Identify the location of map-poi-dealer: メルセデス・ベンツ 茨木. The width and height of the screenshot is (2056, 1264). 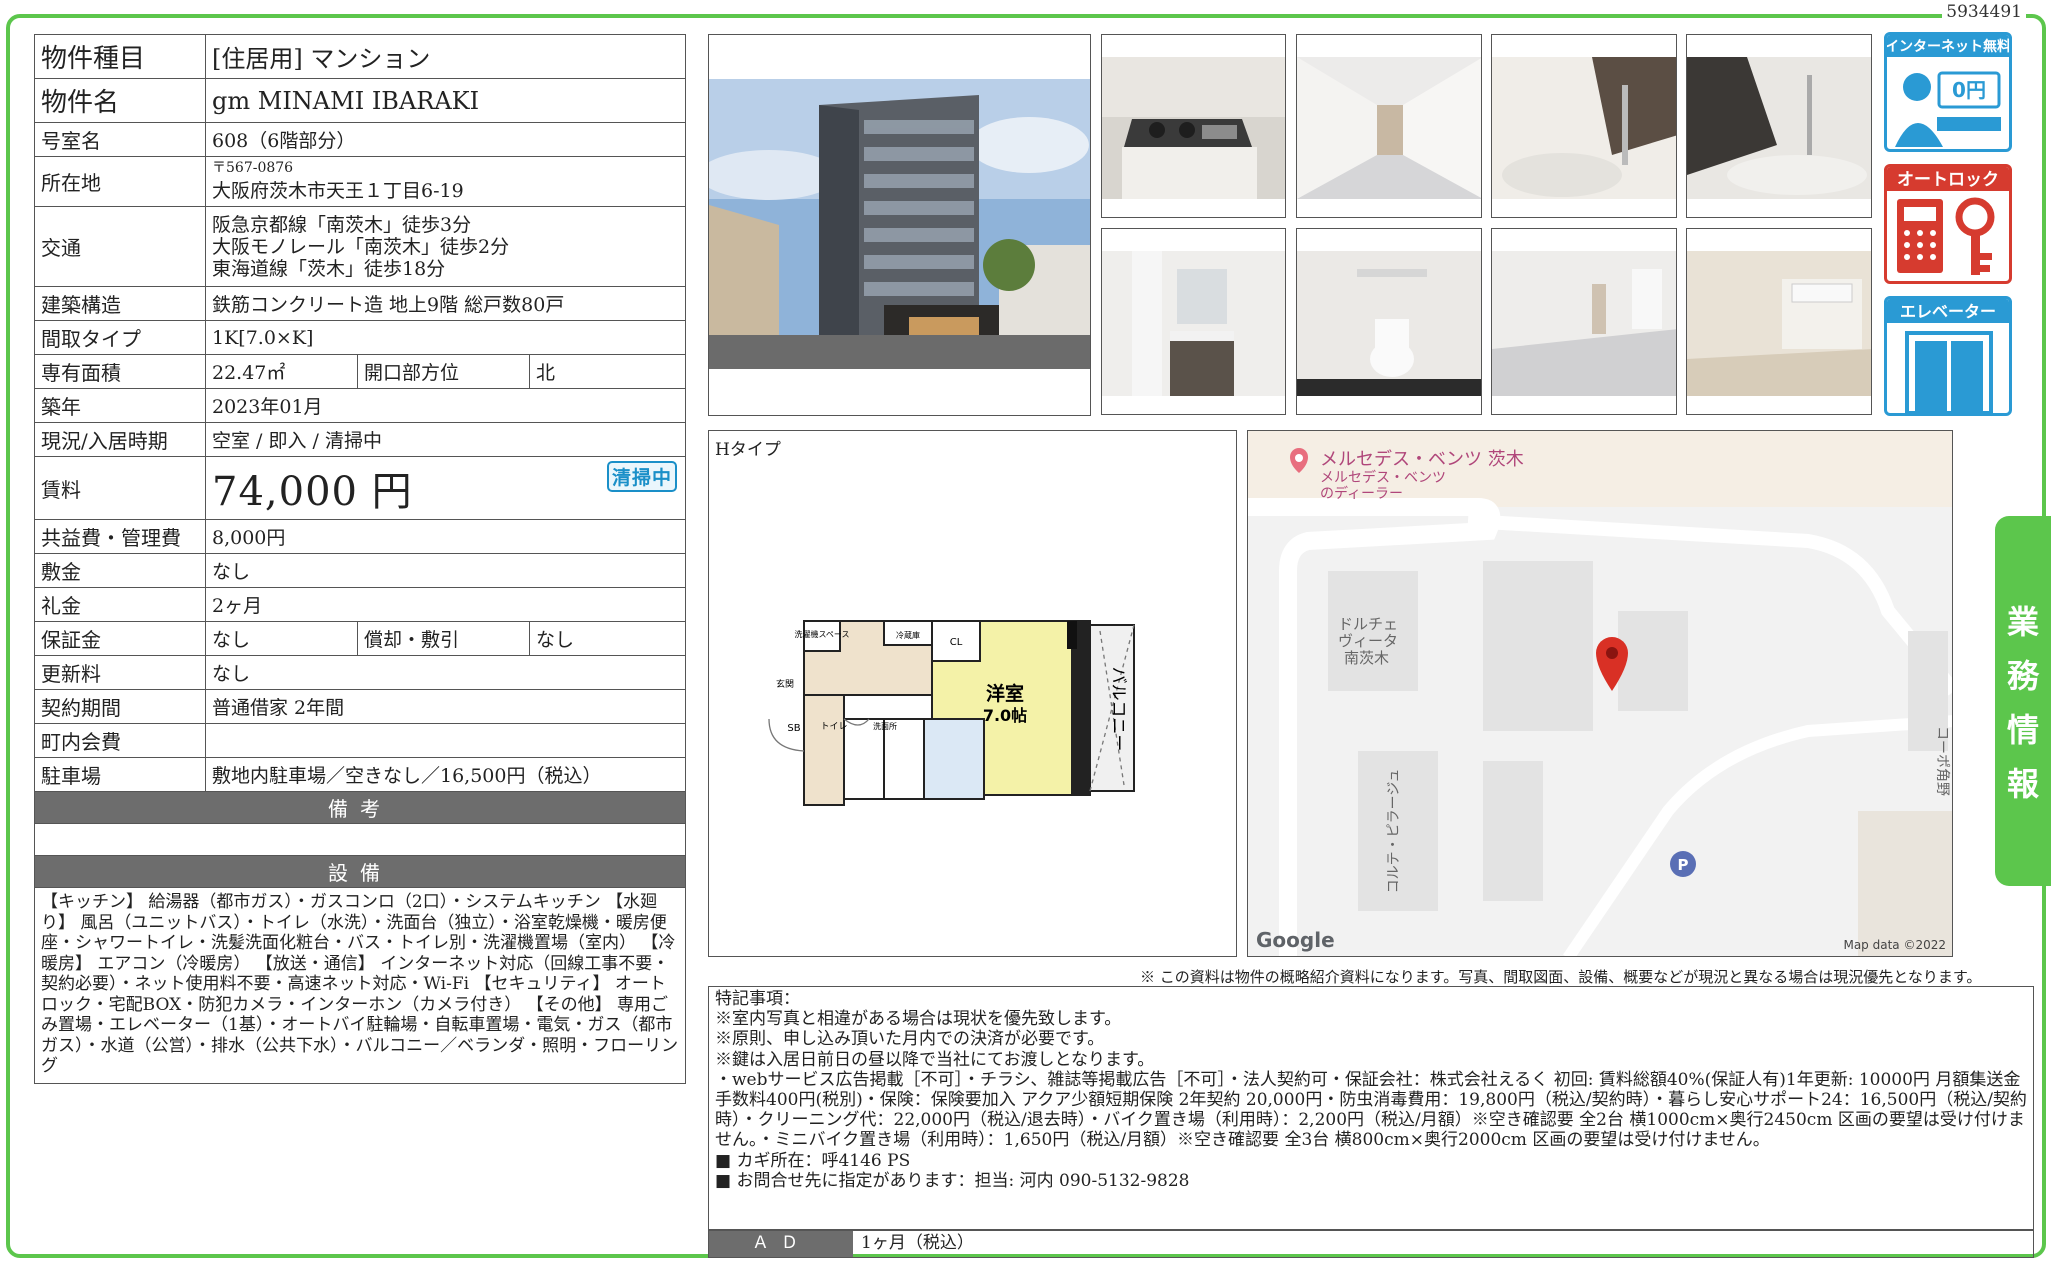
(1422, 459).